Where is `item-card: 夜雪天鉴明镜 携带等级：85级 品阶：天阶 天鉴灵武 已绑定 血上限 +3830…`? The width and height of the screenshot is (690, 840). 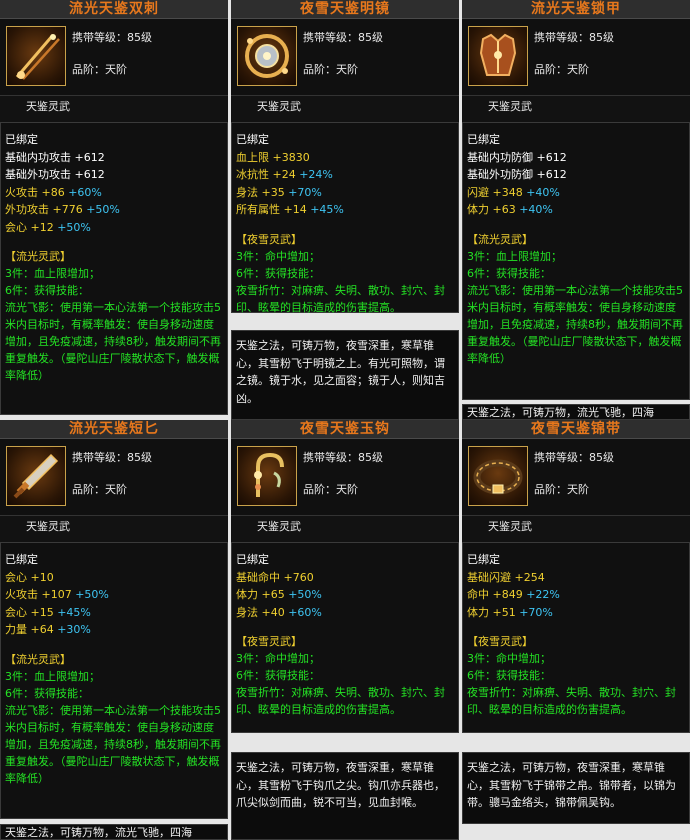 item-card: 夜雪天鉴明镜 携带等级：85级 品阶：天阶 天鉴灵武 已绑定 血上限 +3830… is located at coordinates (345, 156).